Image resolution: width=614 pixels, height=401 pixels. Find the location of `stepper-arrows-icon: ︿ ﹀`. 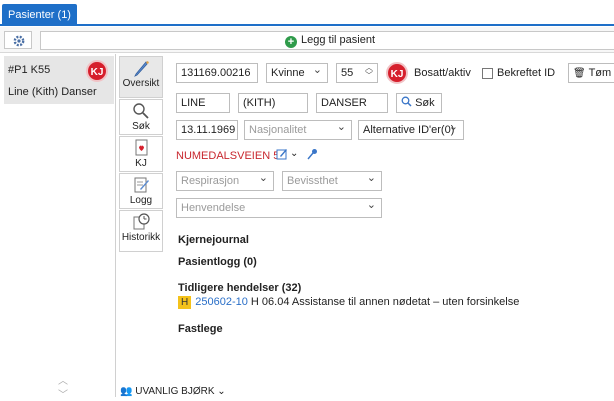

stepper-arrows-icon: ︿ ﹀ is located at coordinates (369, 72).